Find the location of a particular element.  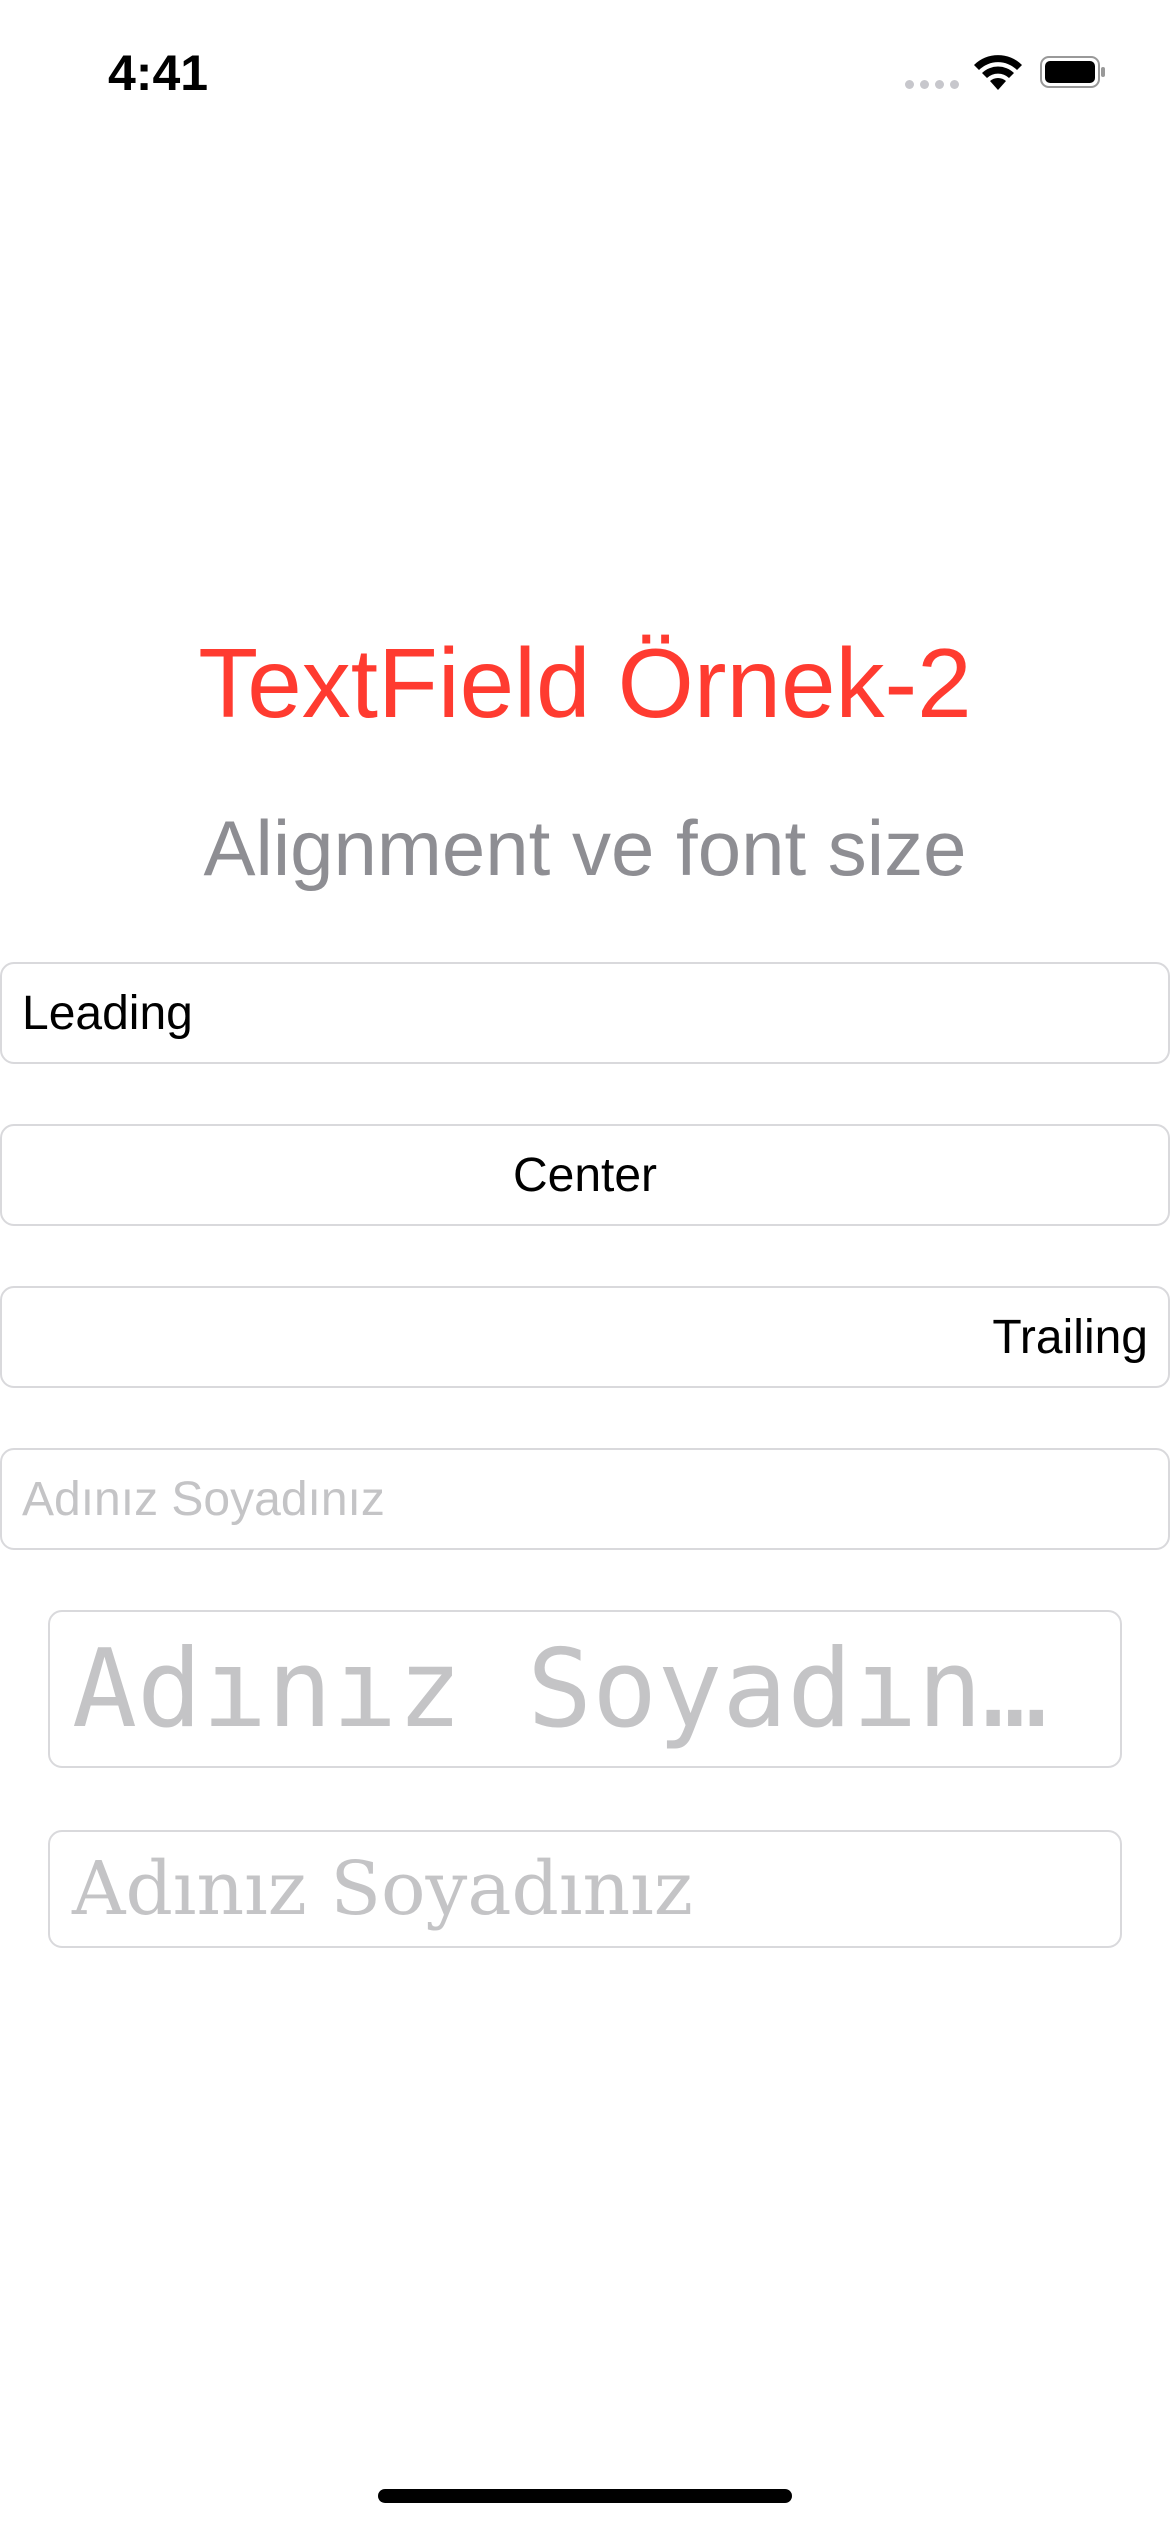

leading-text-field: Leading is located at coordinates (585, 1013).